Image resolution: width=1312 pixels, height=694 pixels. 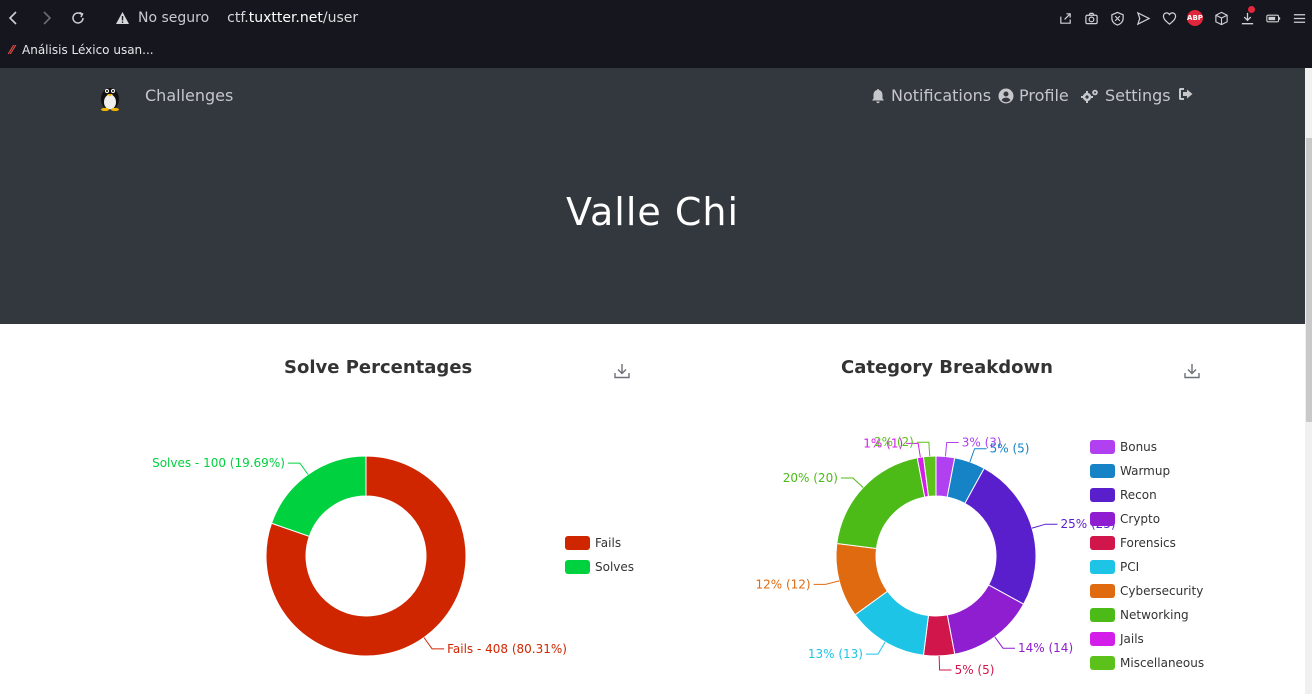 I want to click on shield-button, so click(x=1117, y=18).